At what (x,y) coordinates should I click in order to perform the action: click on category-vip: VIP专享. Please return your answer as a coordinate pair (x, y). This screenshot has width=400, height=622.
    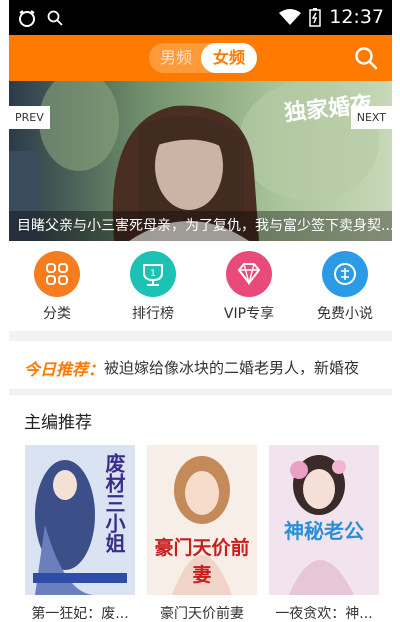
    Looking at the image, I should click on (249, 287).